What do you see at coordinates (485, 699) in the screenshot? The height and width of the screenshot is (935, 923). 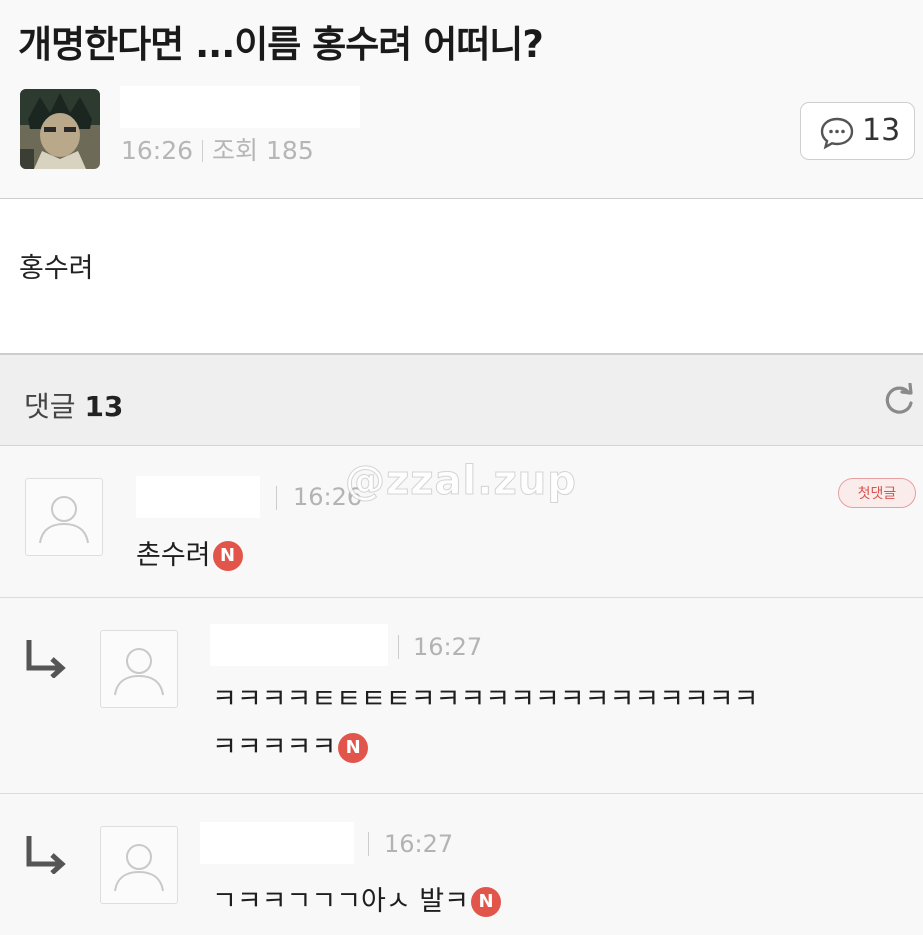 I see `comment-body-line1: ㅋㅋㅋㅋㅌㅌㅌㅌㅋㅋㅋㅋㅋㅋㅋㅋㅋㅋㅋㅋㅋㅋ` at bounding box center [485, 699].